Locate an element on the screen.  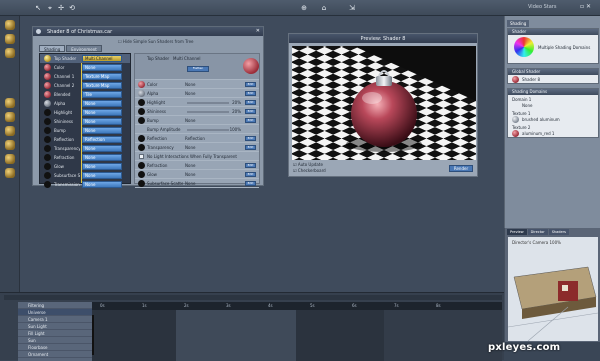
camera-icon: ⌂ is located at coordinates (324, 8).